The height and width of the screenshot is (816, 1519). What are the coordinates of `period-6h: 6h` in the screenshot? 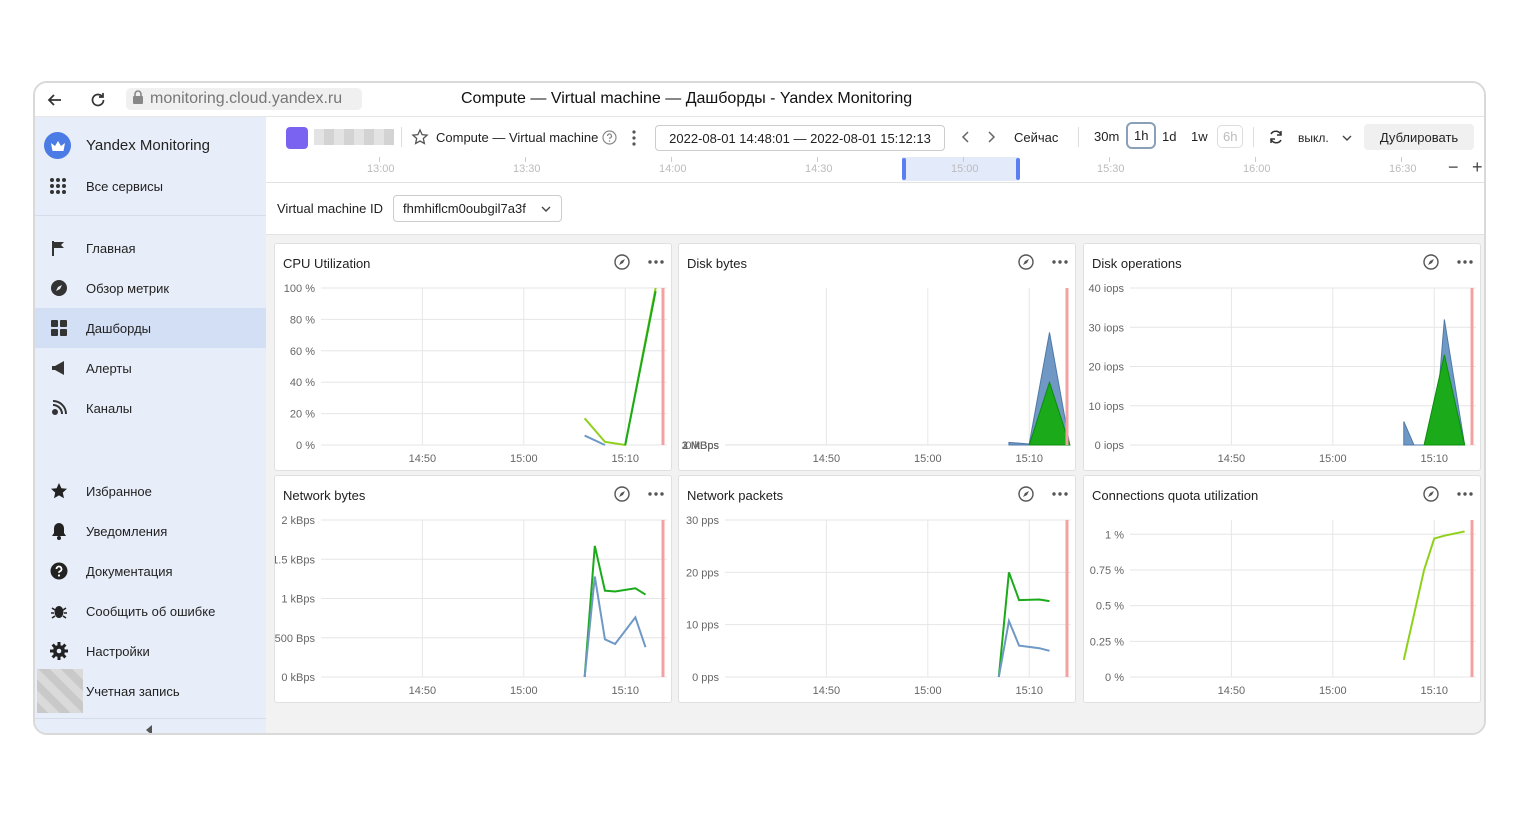 It's located at (1230, 136).